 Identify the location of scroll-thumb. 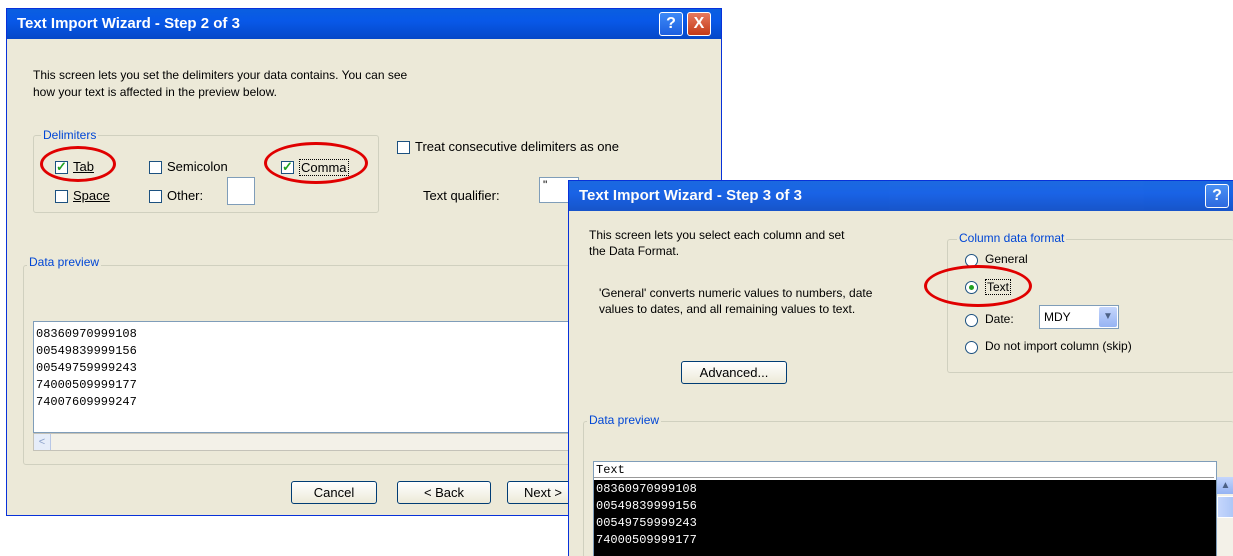
(1225, 507).